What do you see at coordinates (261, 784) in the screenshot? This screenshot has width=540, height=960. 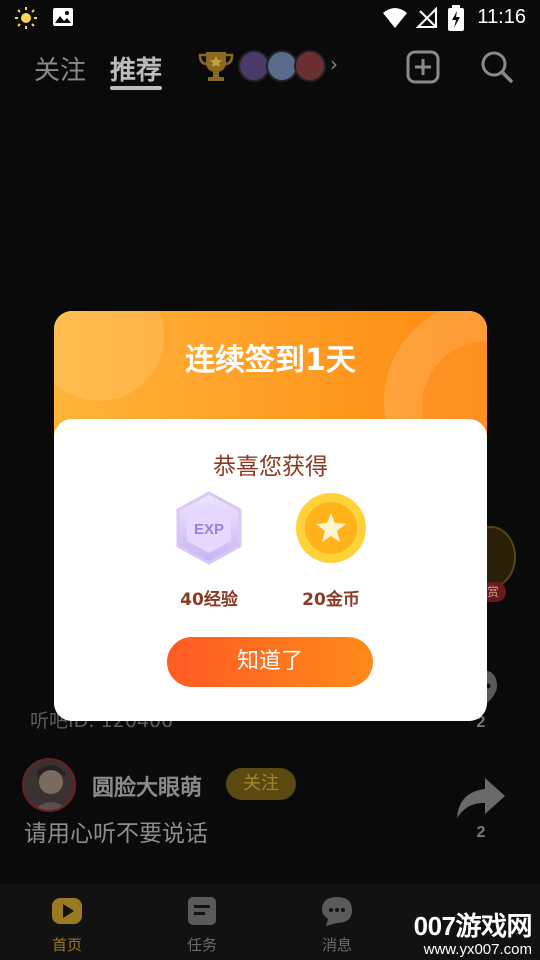 I see `follow-button: 关注` at bounding box center [261, 784].